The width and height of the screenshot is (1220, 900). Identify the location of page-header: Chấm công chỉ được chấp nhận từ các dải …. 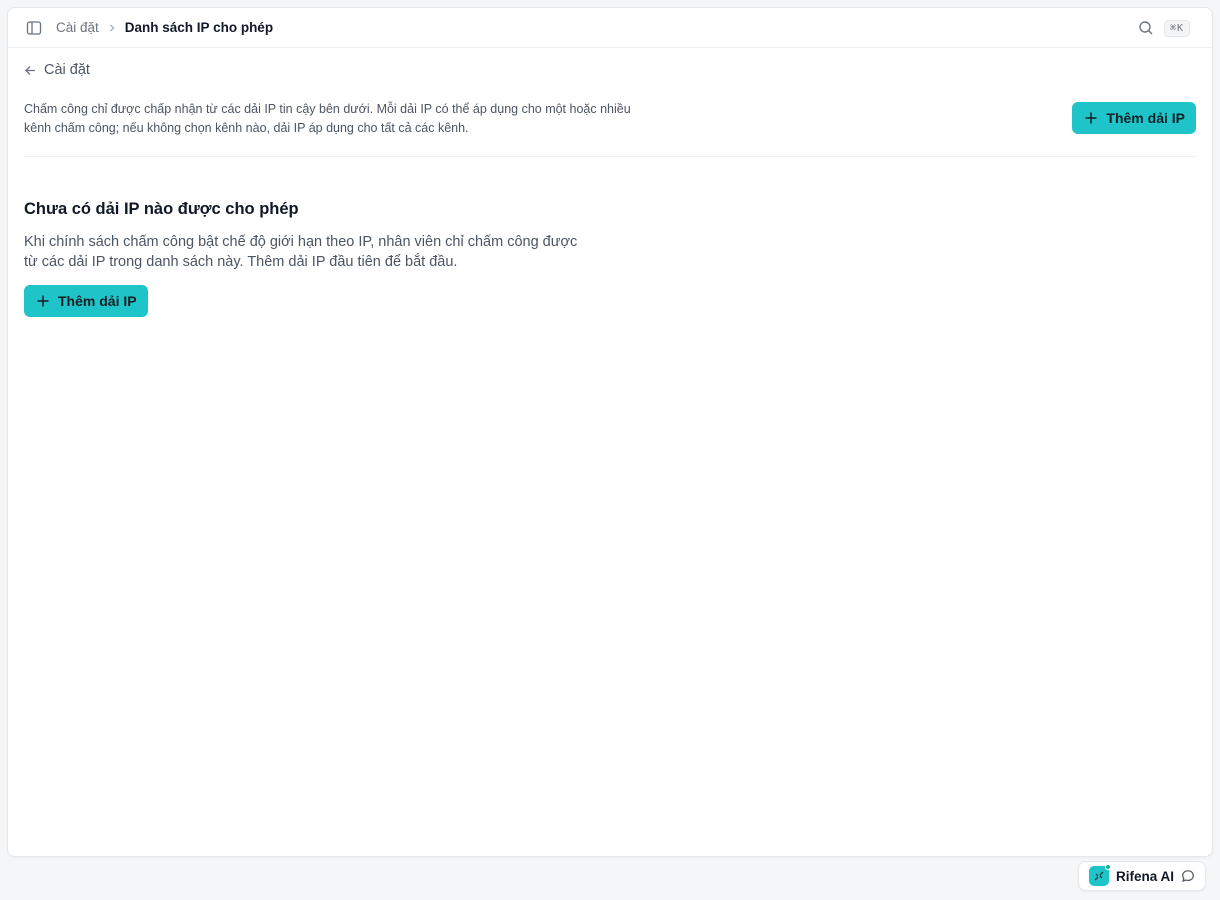
(610, 128).